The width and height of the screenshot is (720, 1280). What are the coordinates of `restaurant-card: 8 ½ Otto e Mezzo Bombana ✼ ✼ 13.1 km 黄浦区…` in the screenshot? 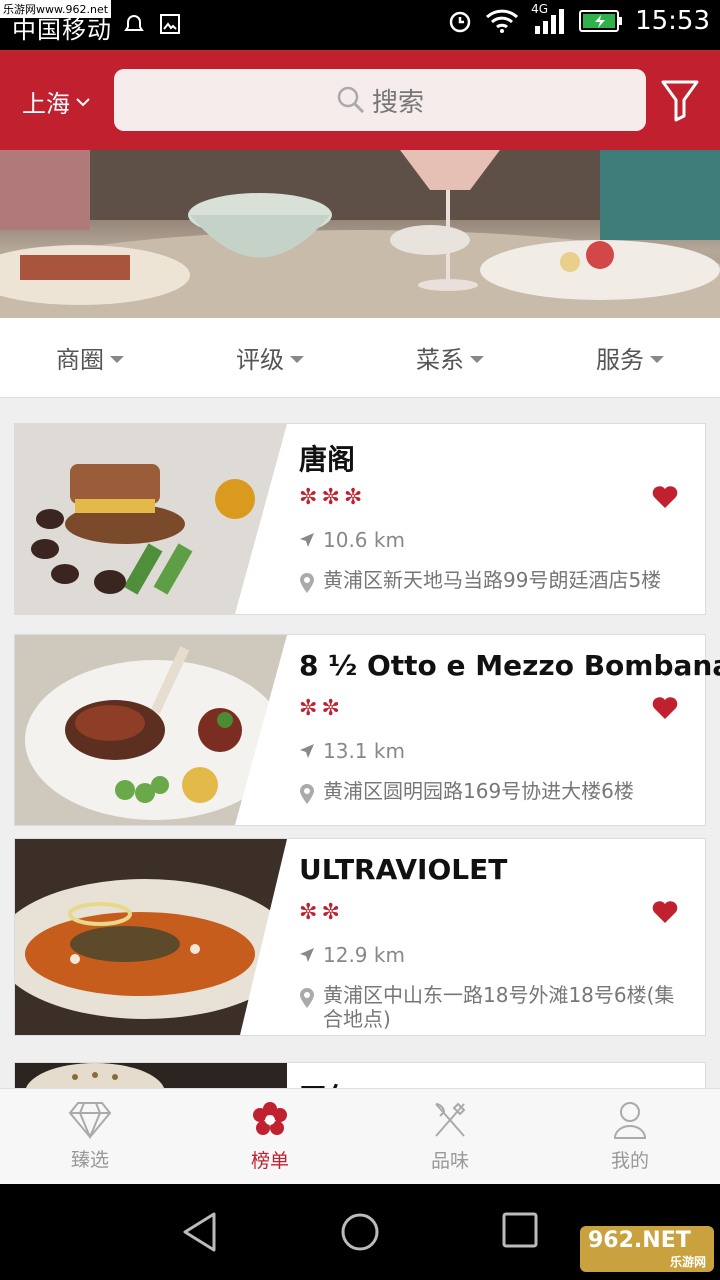 It's located at (367, 730).